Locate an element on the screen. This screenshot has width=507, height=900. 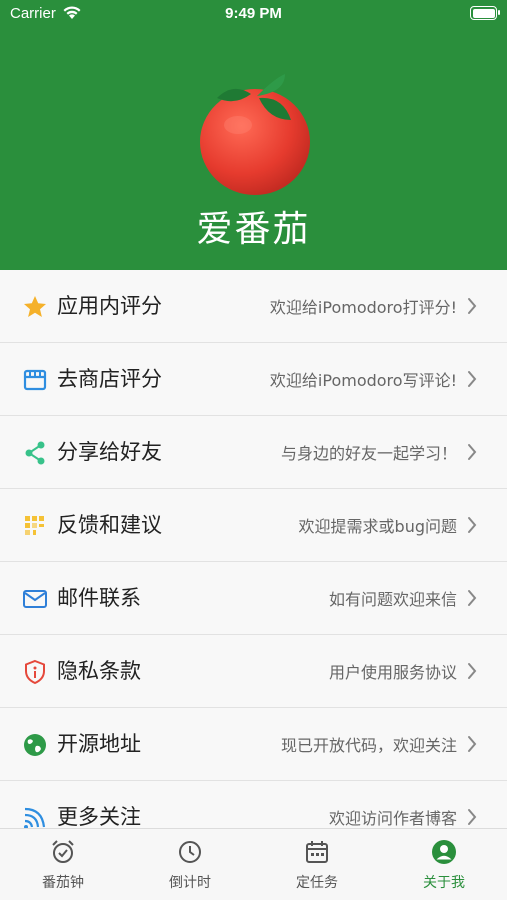
tab-about-me: 关于我 is located at coordinates (444, 864).